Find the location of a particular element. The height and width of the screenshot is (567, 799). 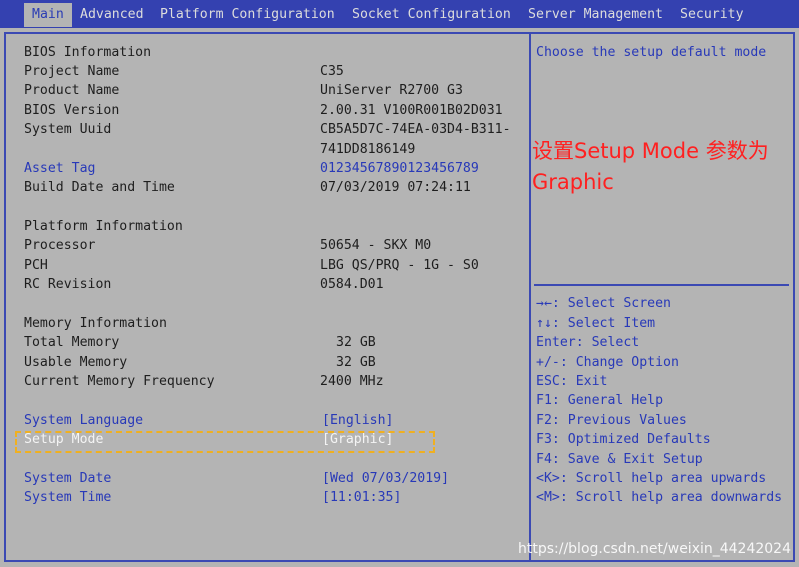

bios-version-label: BIOS Version is located at coordinates (72, 110).